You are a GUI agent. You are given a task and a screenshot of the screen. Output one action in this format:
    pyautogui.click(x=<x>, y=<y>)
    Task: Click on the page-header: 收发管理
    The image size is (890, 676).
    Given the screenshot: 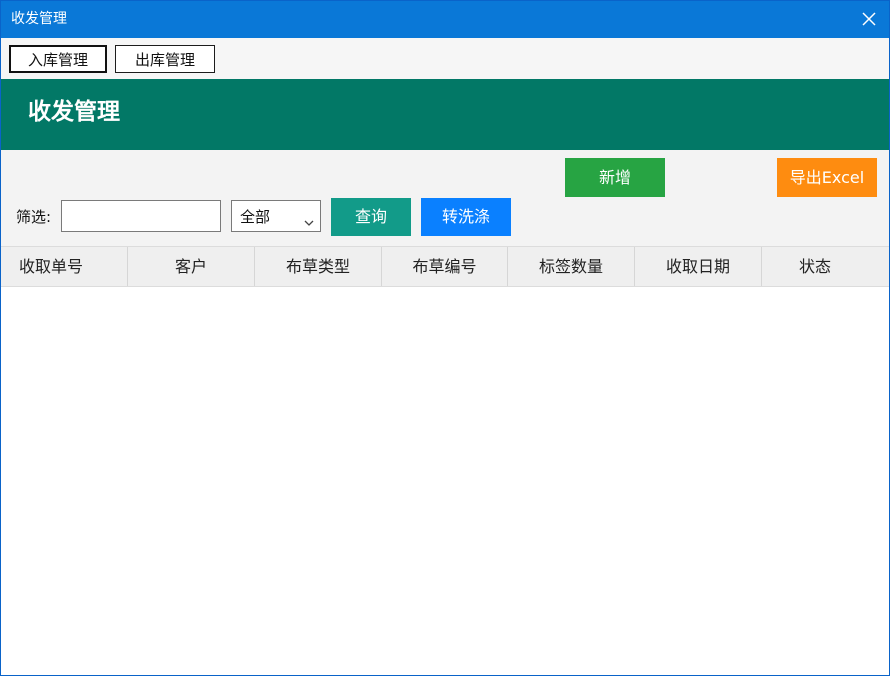 What is the action you would take?
    pyautogui.click(x=445, y=114)
    